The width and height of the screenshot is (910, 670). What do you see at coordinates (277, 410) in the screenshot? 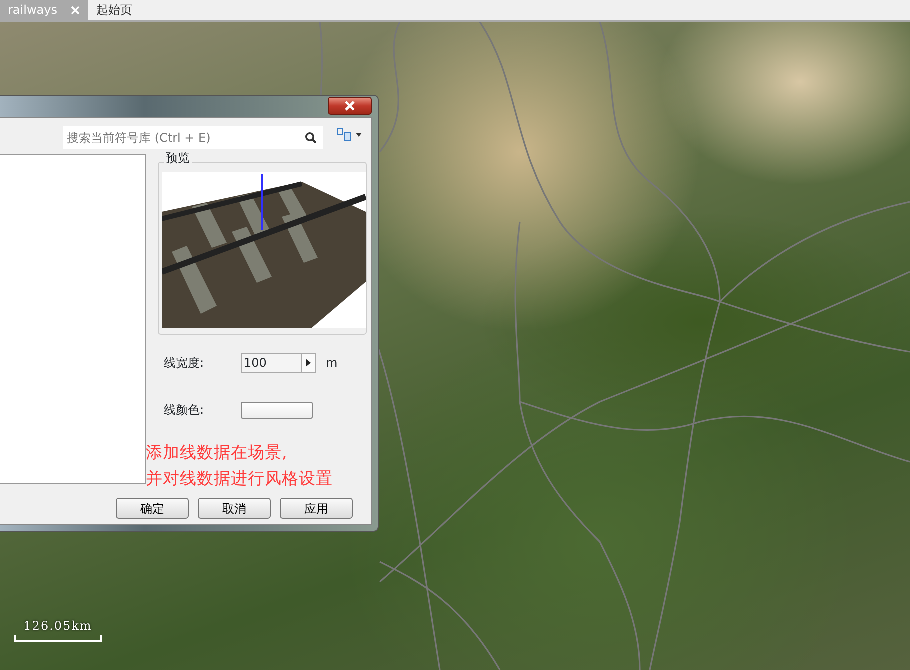
I see `color-picker-button` at bounding box center [277, 410].